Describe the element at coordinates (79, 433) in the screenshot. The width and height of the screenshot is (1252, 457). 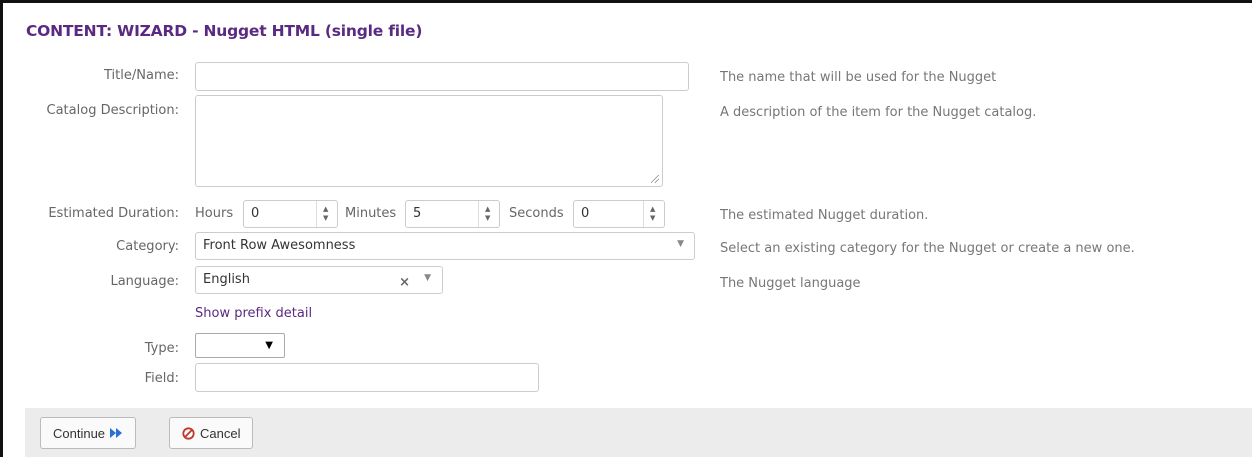
I see `continue-label: Continue` at that location.